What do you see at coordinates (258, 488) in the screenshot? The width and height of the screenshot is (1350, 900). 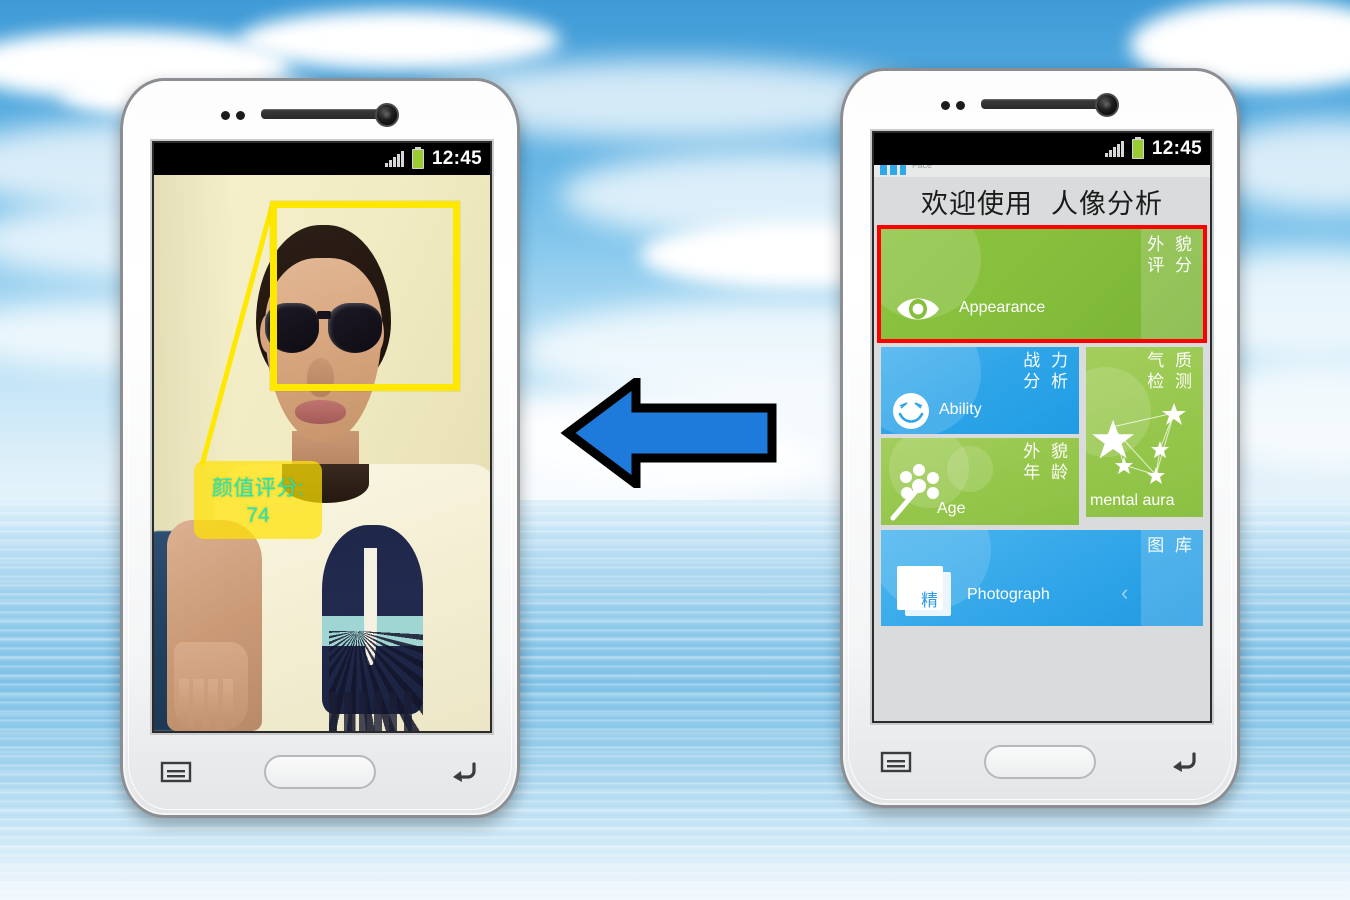 I see `score-label: 颜值评分:` at bounding box center [258, 488].